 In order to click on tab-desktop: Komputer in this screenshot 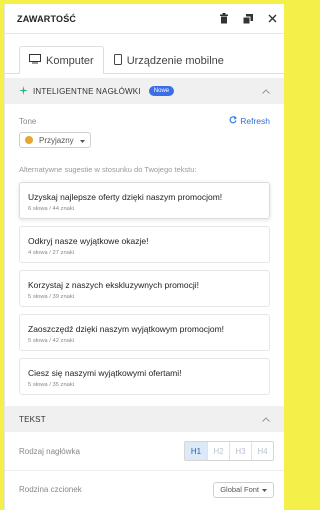, I will do `click(61, 60)`.